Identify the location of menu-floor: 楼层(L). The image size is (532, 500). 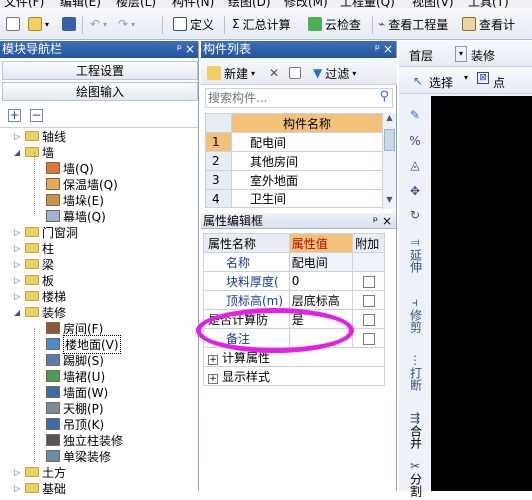
(136, 4).